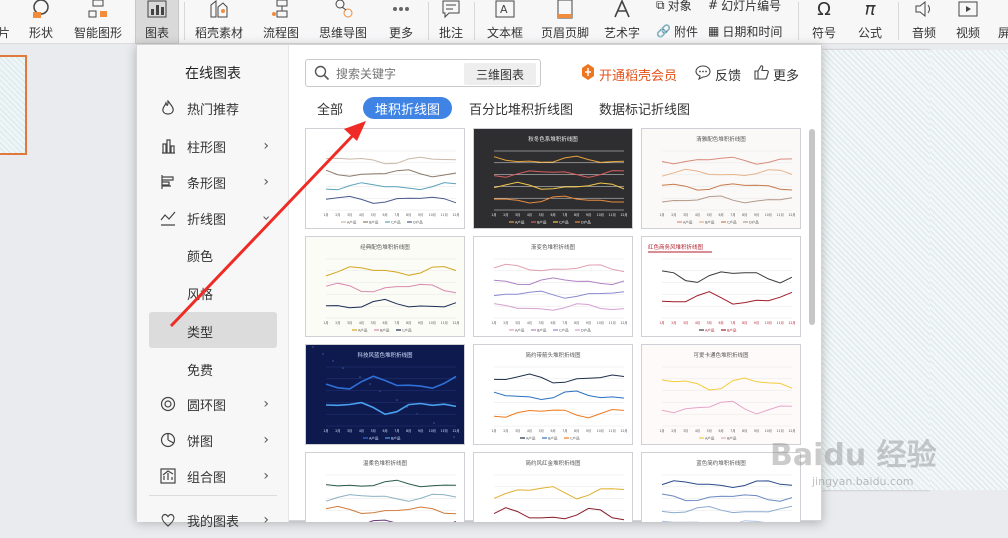 This screenshot has width=1008, height=538. What do you see at coordinates (396, 74) in the screenshot?
I see `search-input` at bounding box center [396, 74].